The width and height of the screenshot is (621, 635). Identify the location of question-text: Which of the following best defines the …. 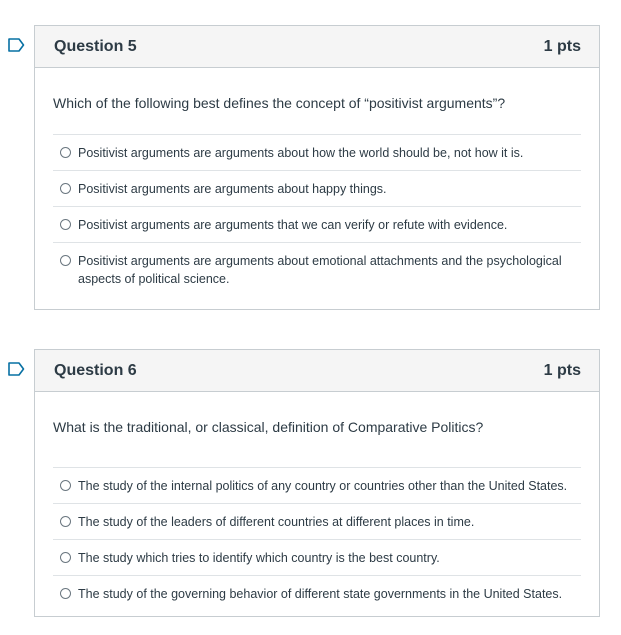
(279, 103).